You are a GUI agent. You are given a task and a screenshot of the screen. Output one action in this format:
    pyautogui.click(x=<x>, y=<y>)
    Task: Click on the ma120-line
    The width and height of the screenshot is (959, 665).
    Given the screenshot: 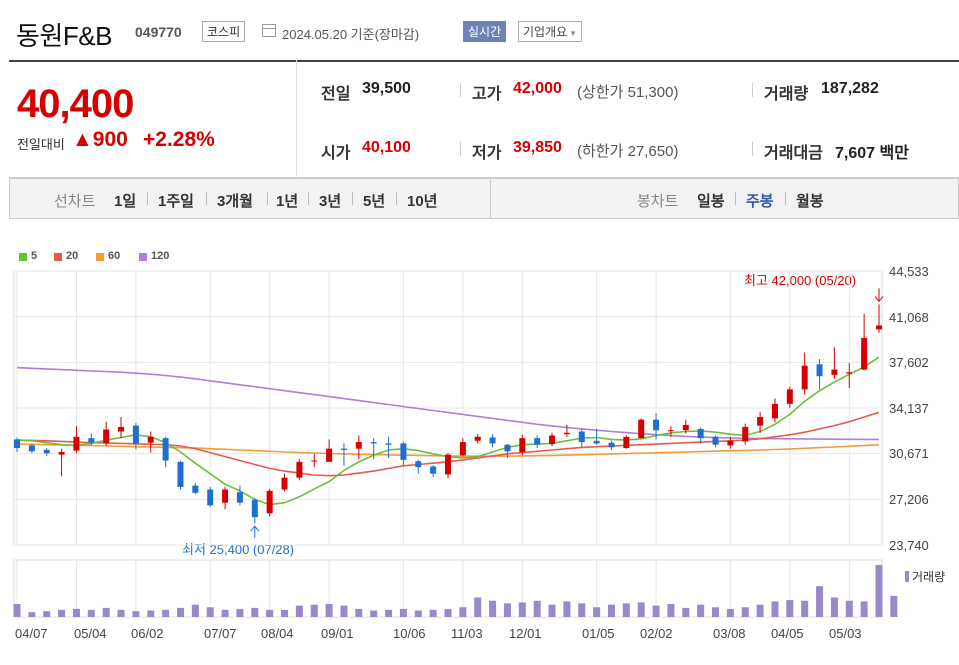 What is the action you would take?
    pyautogui.click(x=447, y=403)
    